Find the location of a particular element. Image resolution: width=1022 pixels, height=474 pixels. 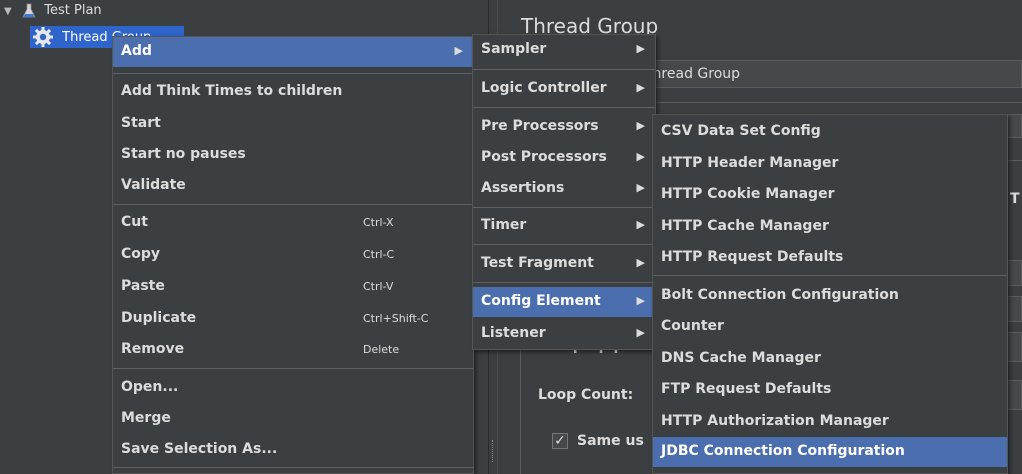

menu-item-listener: Listener ▶ is located at coordinates (564, 334).